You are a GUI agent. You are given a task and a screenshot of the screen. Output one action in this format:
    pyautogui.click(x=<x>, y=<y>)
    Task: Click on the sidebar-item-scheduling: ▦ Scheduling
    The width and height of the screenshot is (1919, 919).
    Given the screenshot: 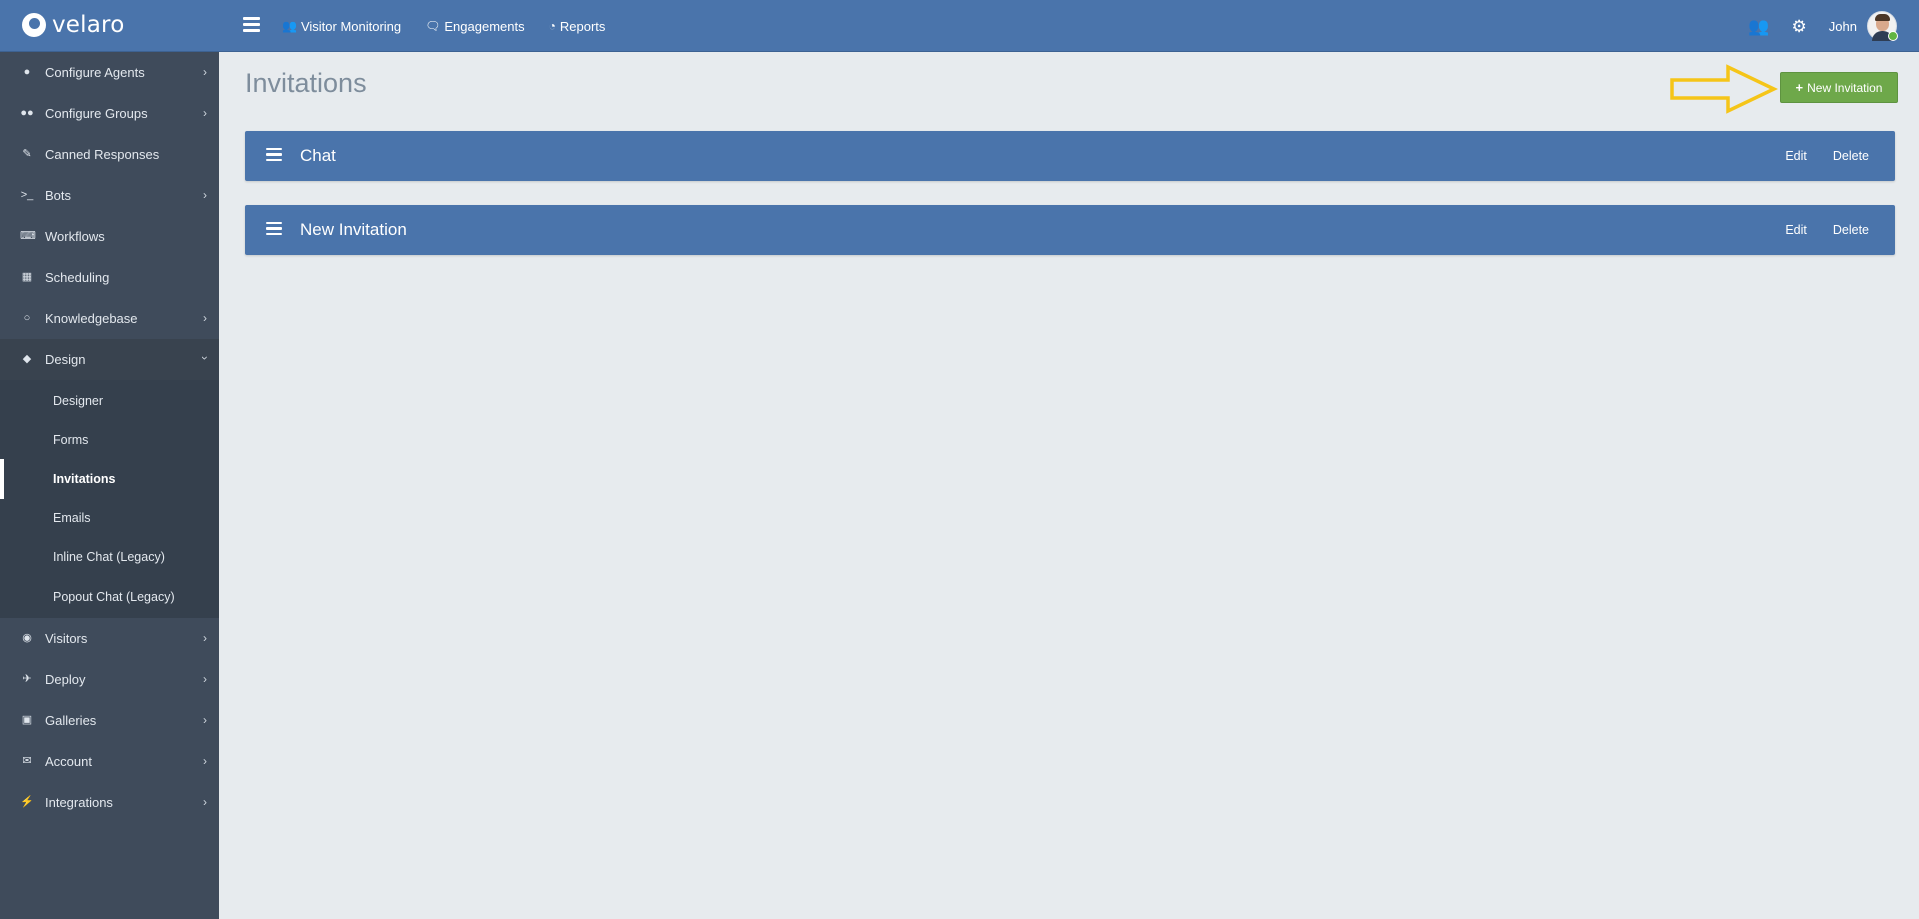 What is the action you would take?
    pyautogui.click(x=109, y=277)
    